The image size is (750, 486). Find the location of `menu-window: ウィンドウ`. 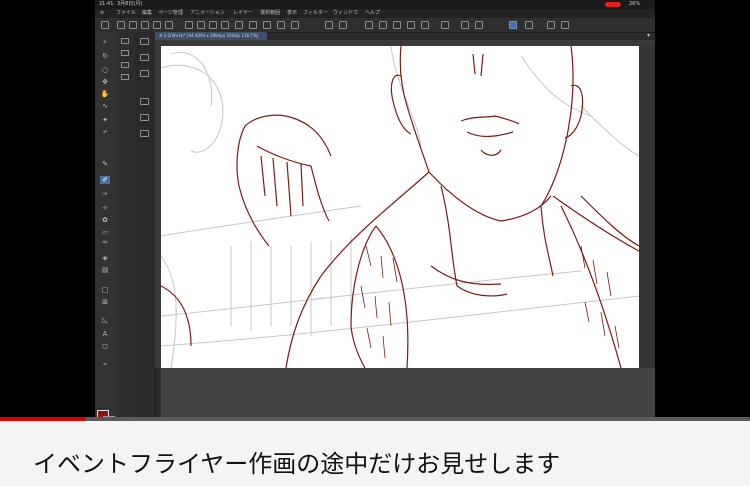

menu-window: ウィンドウ is located at coordinates (345, 13).